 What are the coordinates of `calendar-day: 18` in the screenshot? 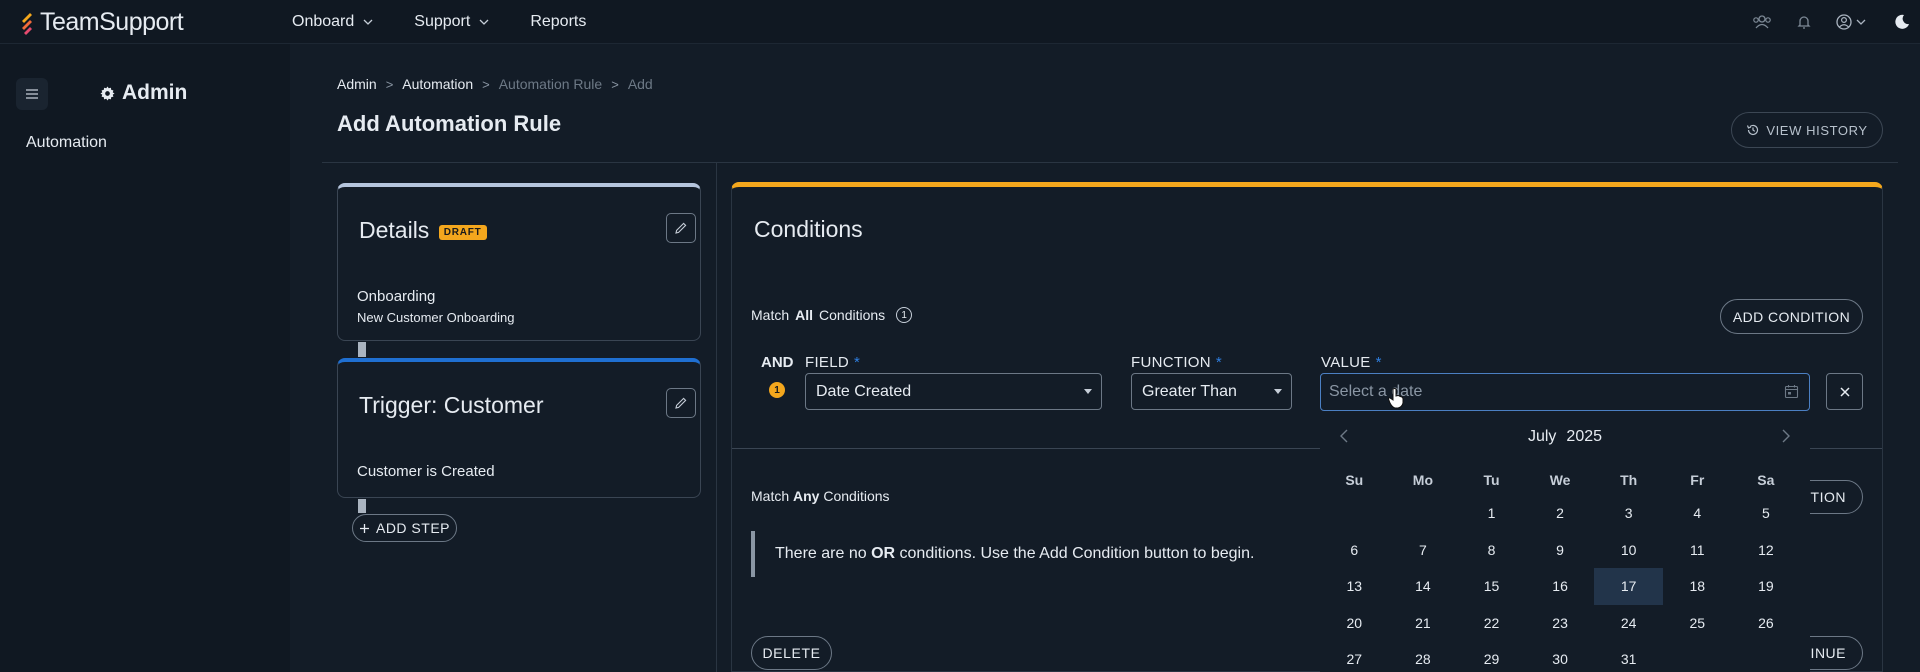 It's located at (1697, 586).